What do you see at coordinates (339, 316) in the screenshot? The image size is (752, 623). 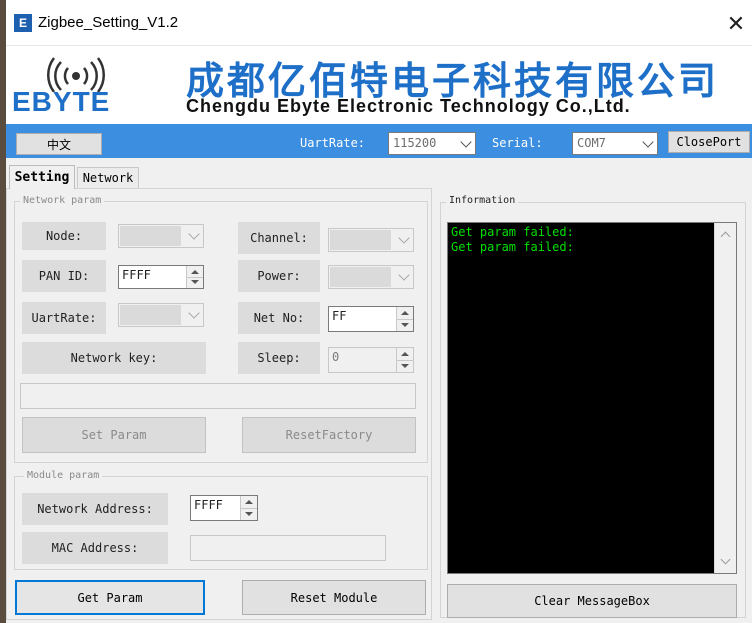 I see `net-no-value: FF` at bounding box center [339, 316].